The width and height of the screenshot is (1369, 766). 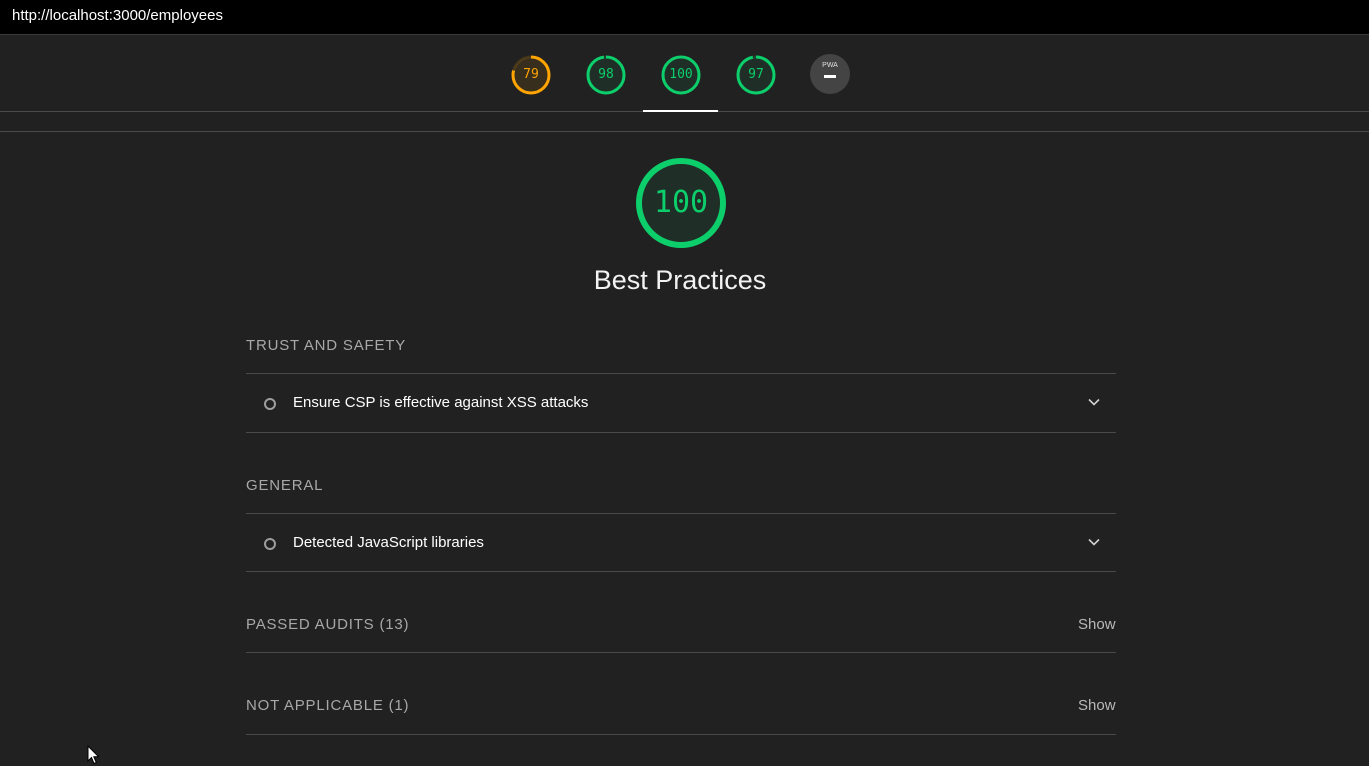 What do you see at coordinates (93, 755) in the screenshot?
I see `mouse-pointer-icon` at bounding box center [93, 755].